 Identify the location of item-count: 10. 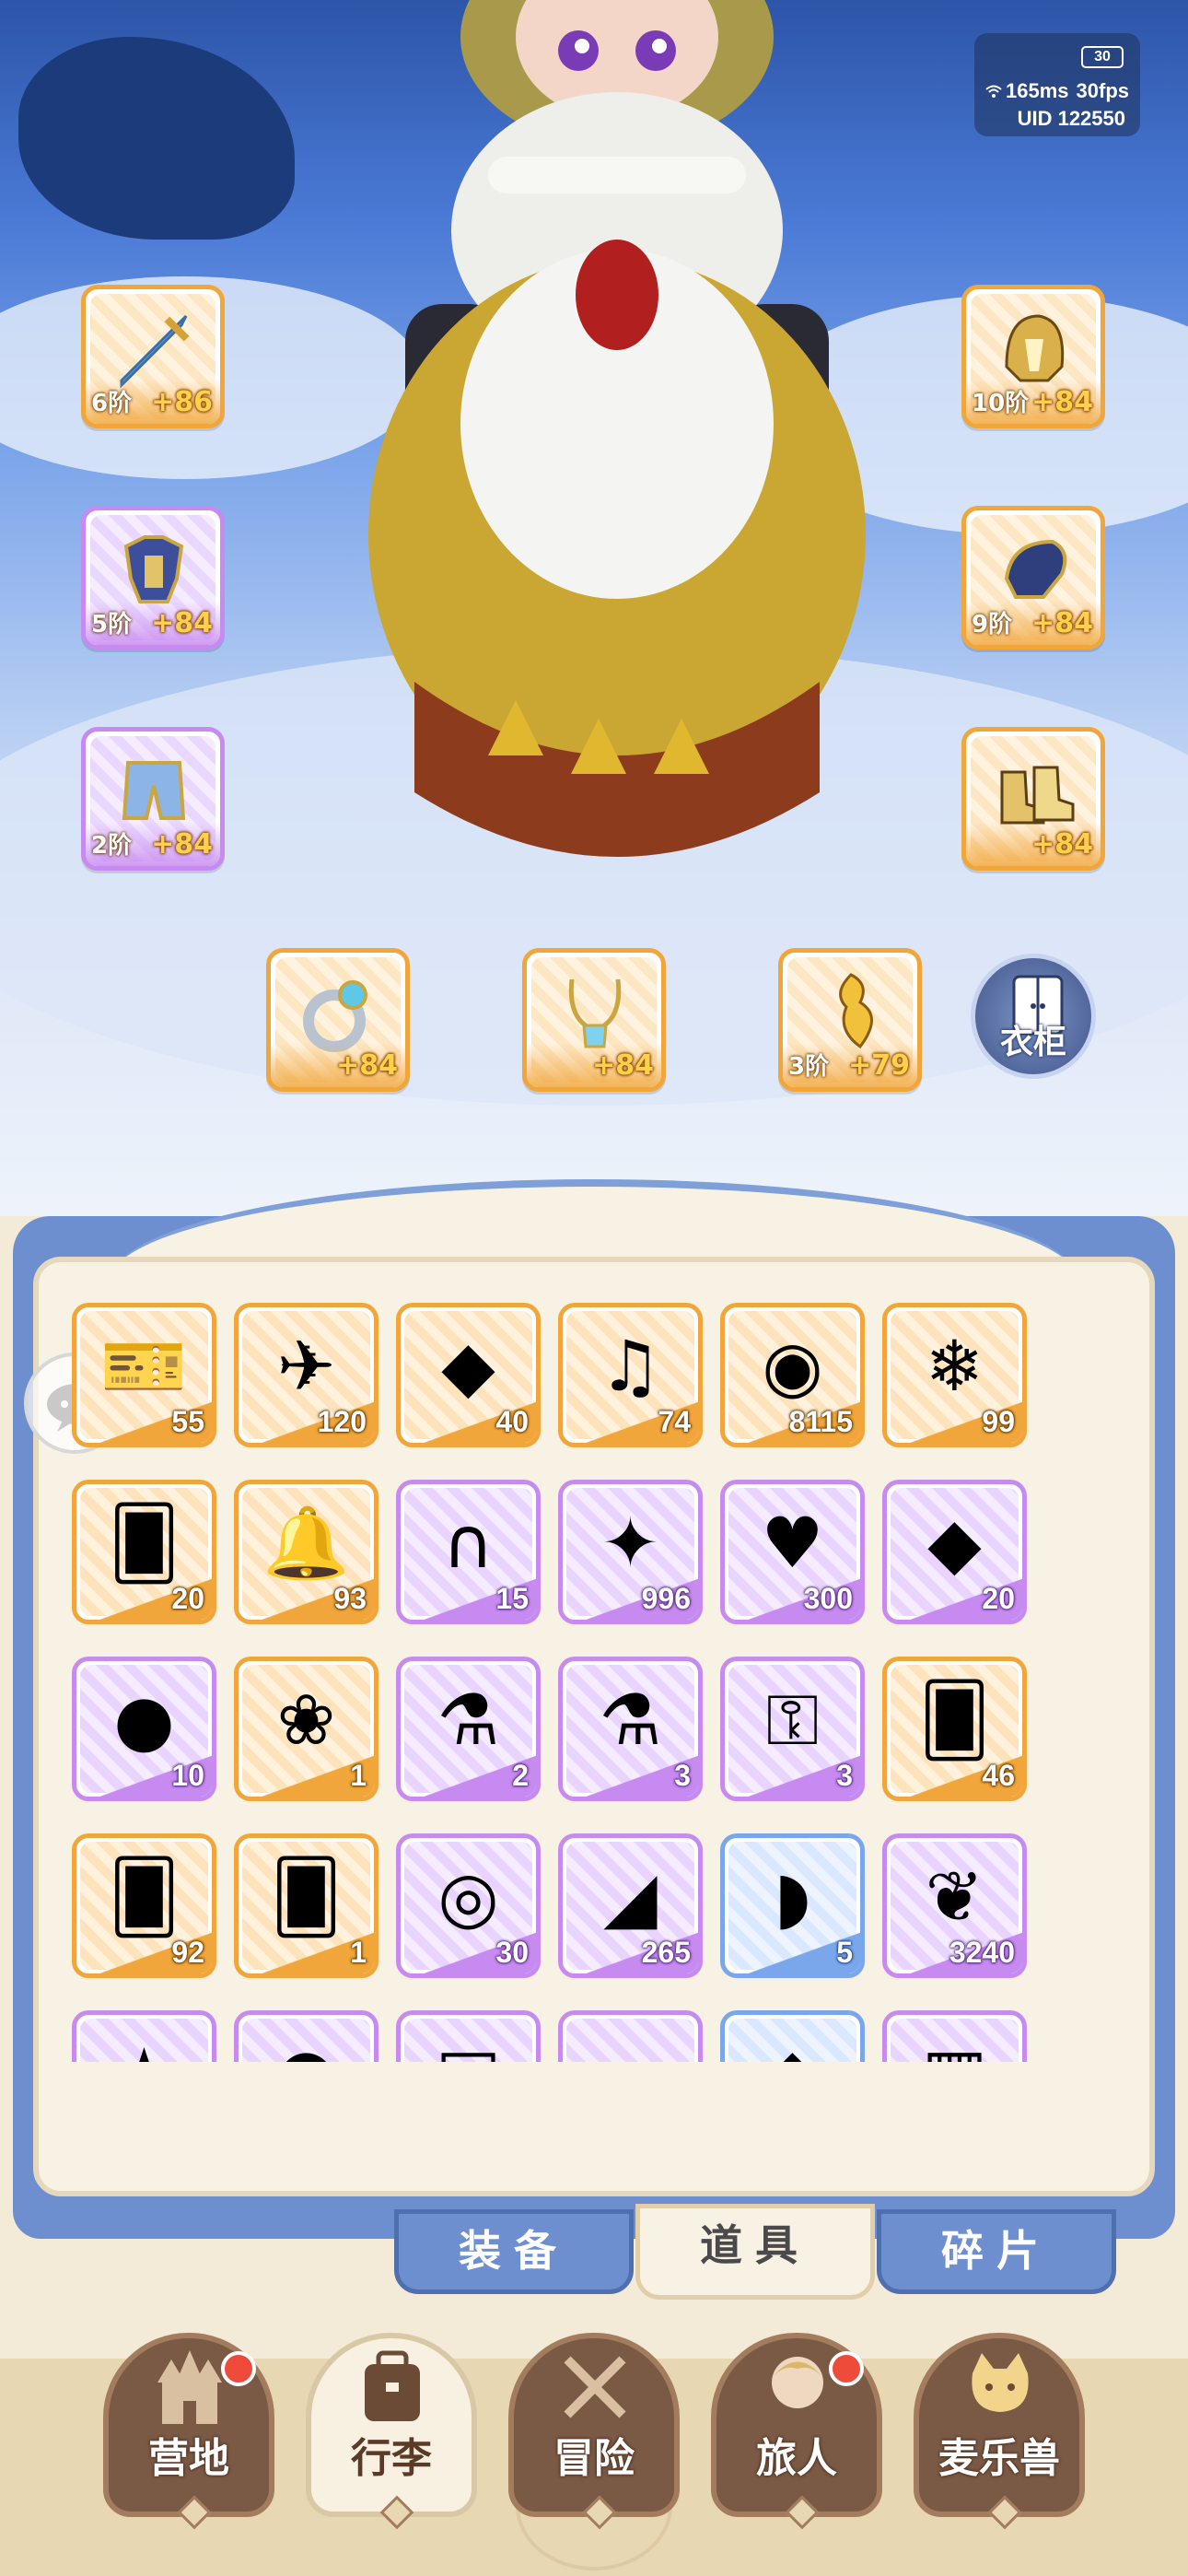
(187, 1776).